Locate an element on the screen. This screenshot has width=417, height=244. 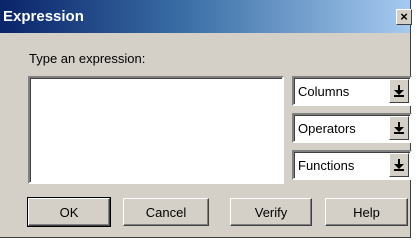
expression-prompt-label: Type an expression: is located at coordinates (87, 58).